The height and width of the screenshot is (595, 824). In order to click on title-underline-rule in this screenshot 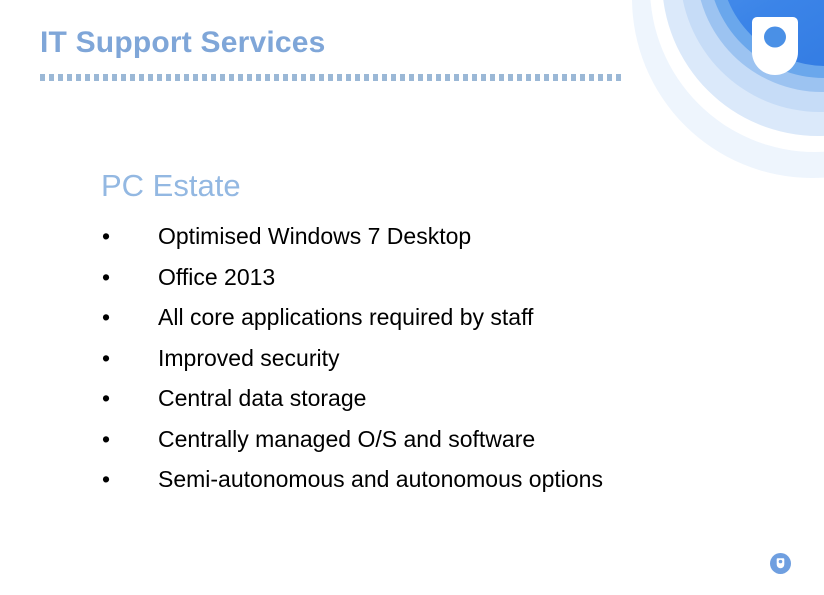, I will do `click(331, 77)`.